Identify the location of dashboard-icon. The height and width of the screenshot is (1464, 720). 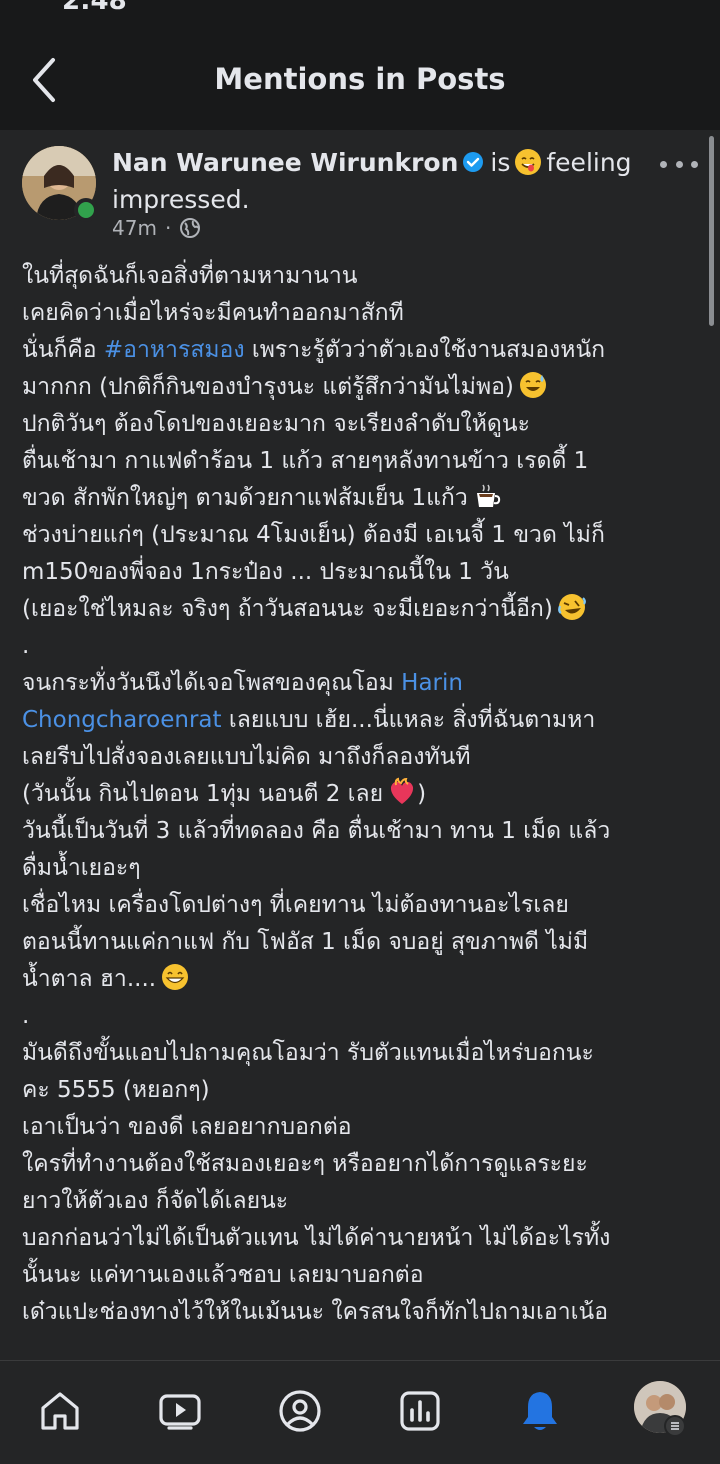
(420, 1411).